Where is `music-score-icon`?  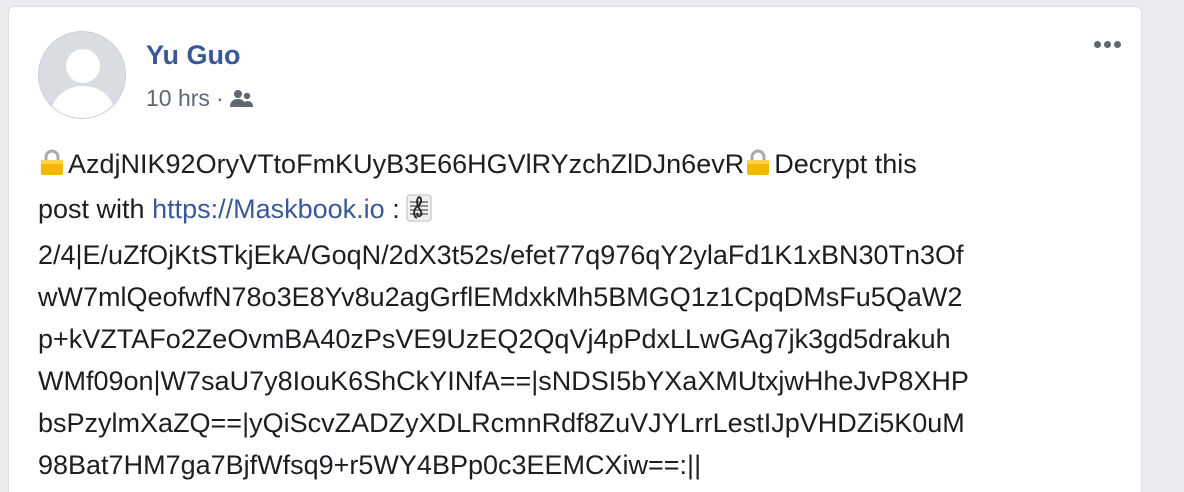
music-score-icon is located at coordinates (419, 213).